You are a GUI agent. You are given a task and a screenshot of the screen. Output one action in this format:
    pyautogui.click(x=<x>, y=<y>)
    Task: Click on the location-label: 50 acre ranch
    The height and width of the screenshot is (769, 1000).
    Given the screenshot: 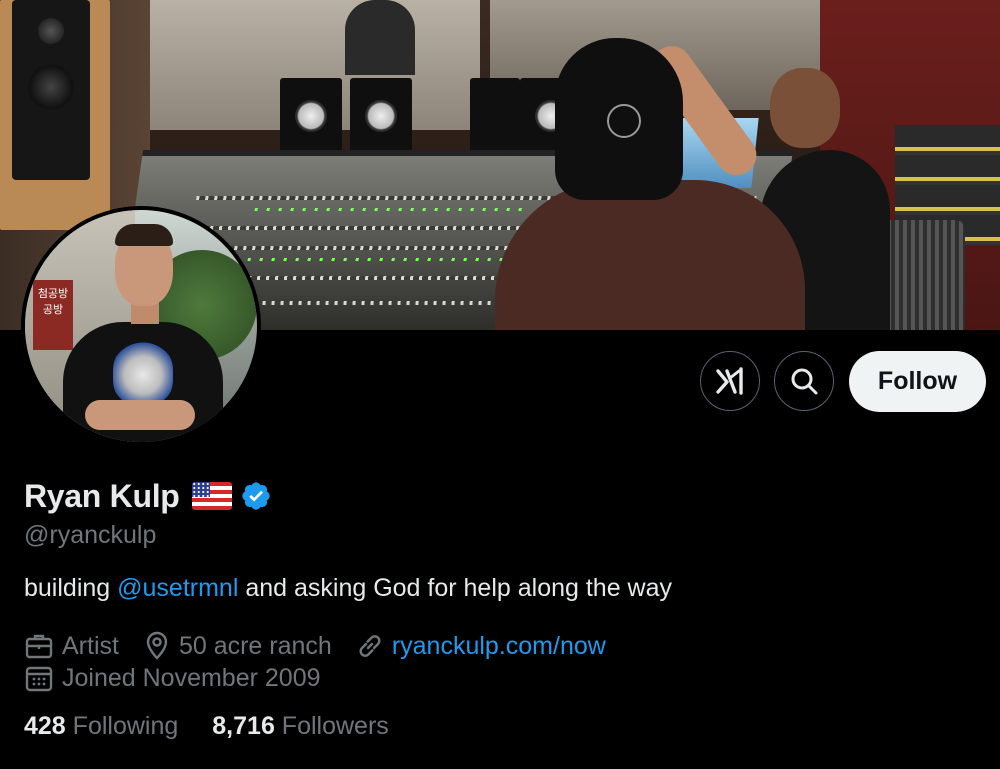 What is the action you would take?
    pyautogui.click(x=255, y=645)
    